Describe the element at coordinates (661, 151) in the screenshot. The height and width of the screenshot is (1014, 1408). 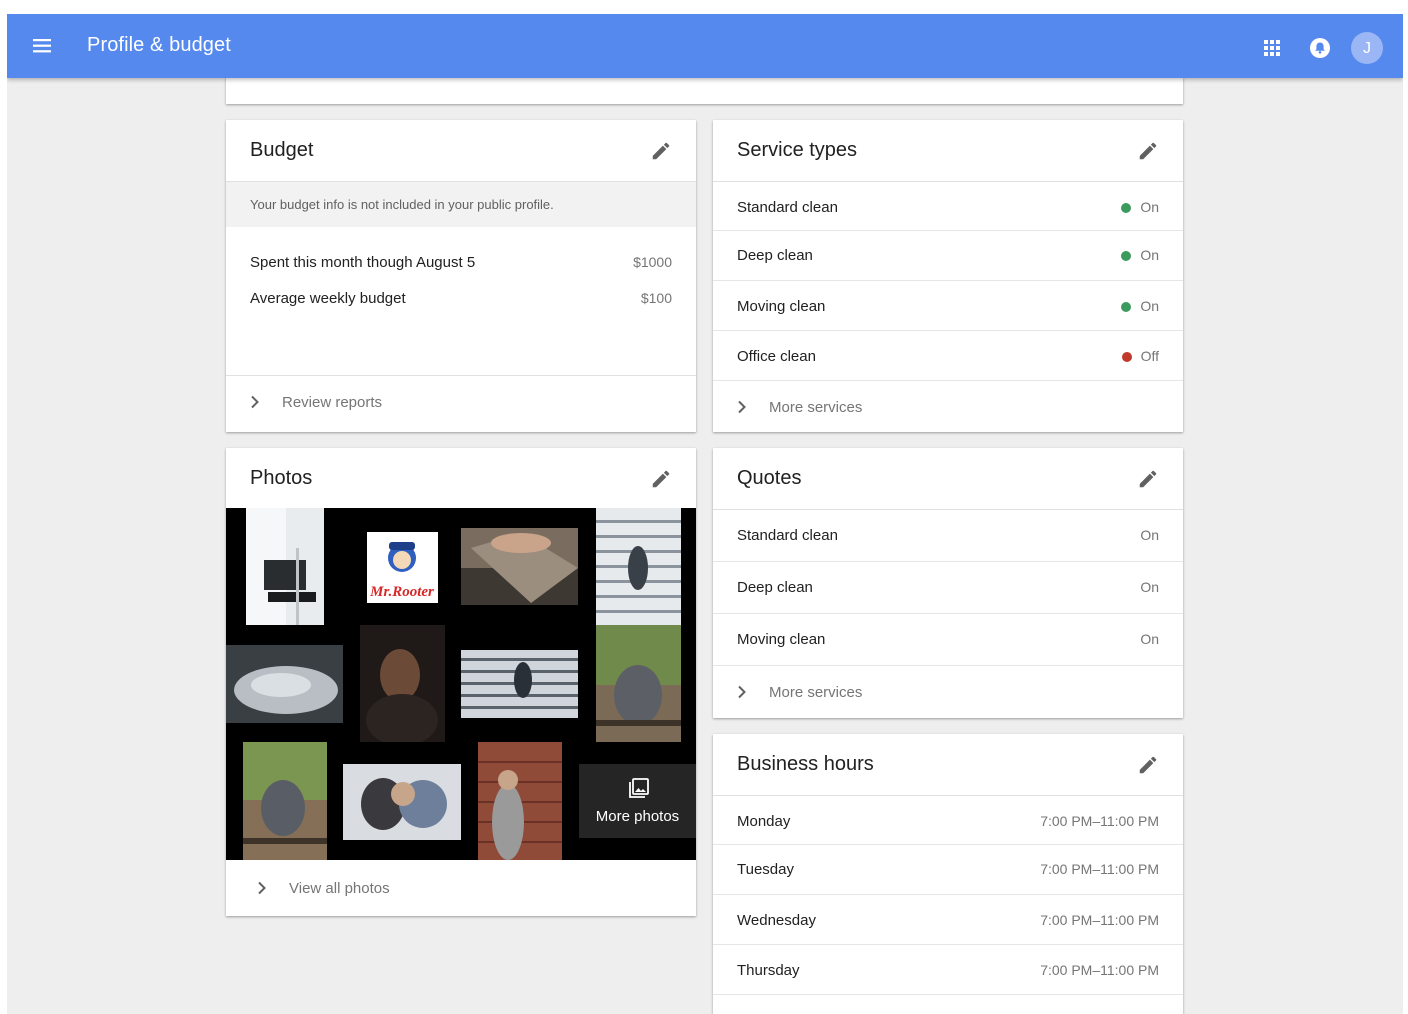
I see `edit-budget-icon` at that location.